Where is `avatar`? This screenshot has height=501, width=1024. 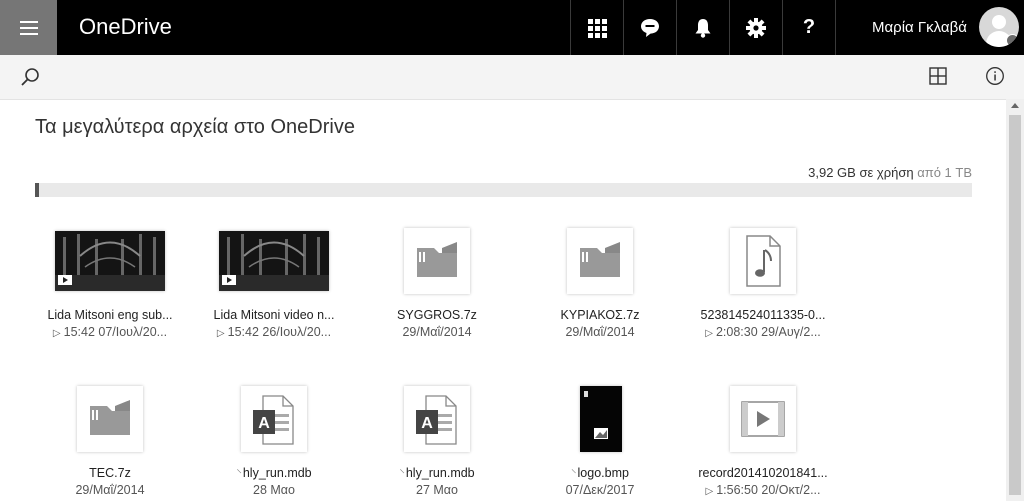 avatar is located at coordinates (999, 27).